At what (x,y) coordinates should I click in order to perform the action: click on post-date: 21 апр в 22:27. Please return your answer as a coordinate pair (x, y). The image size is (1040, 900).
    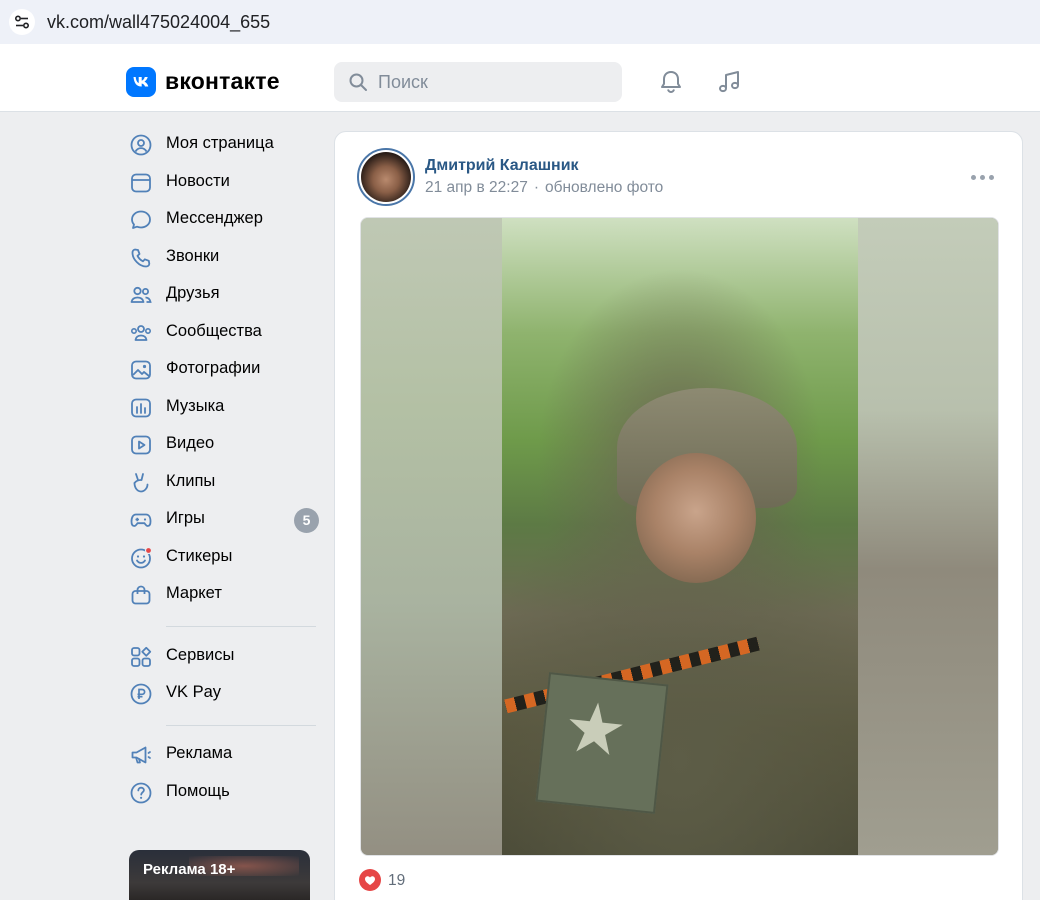
    Looking at the image, I should click on (476, 187).